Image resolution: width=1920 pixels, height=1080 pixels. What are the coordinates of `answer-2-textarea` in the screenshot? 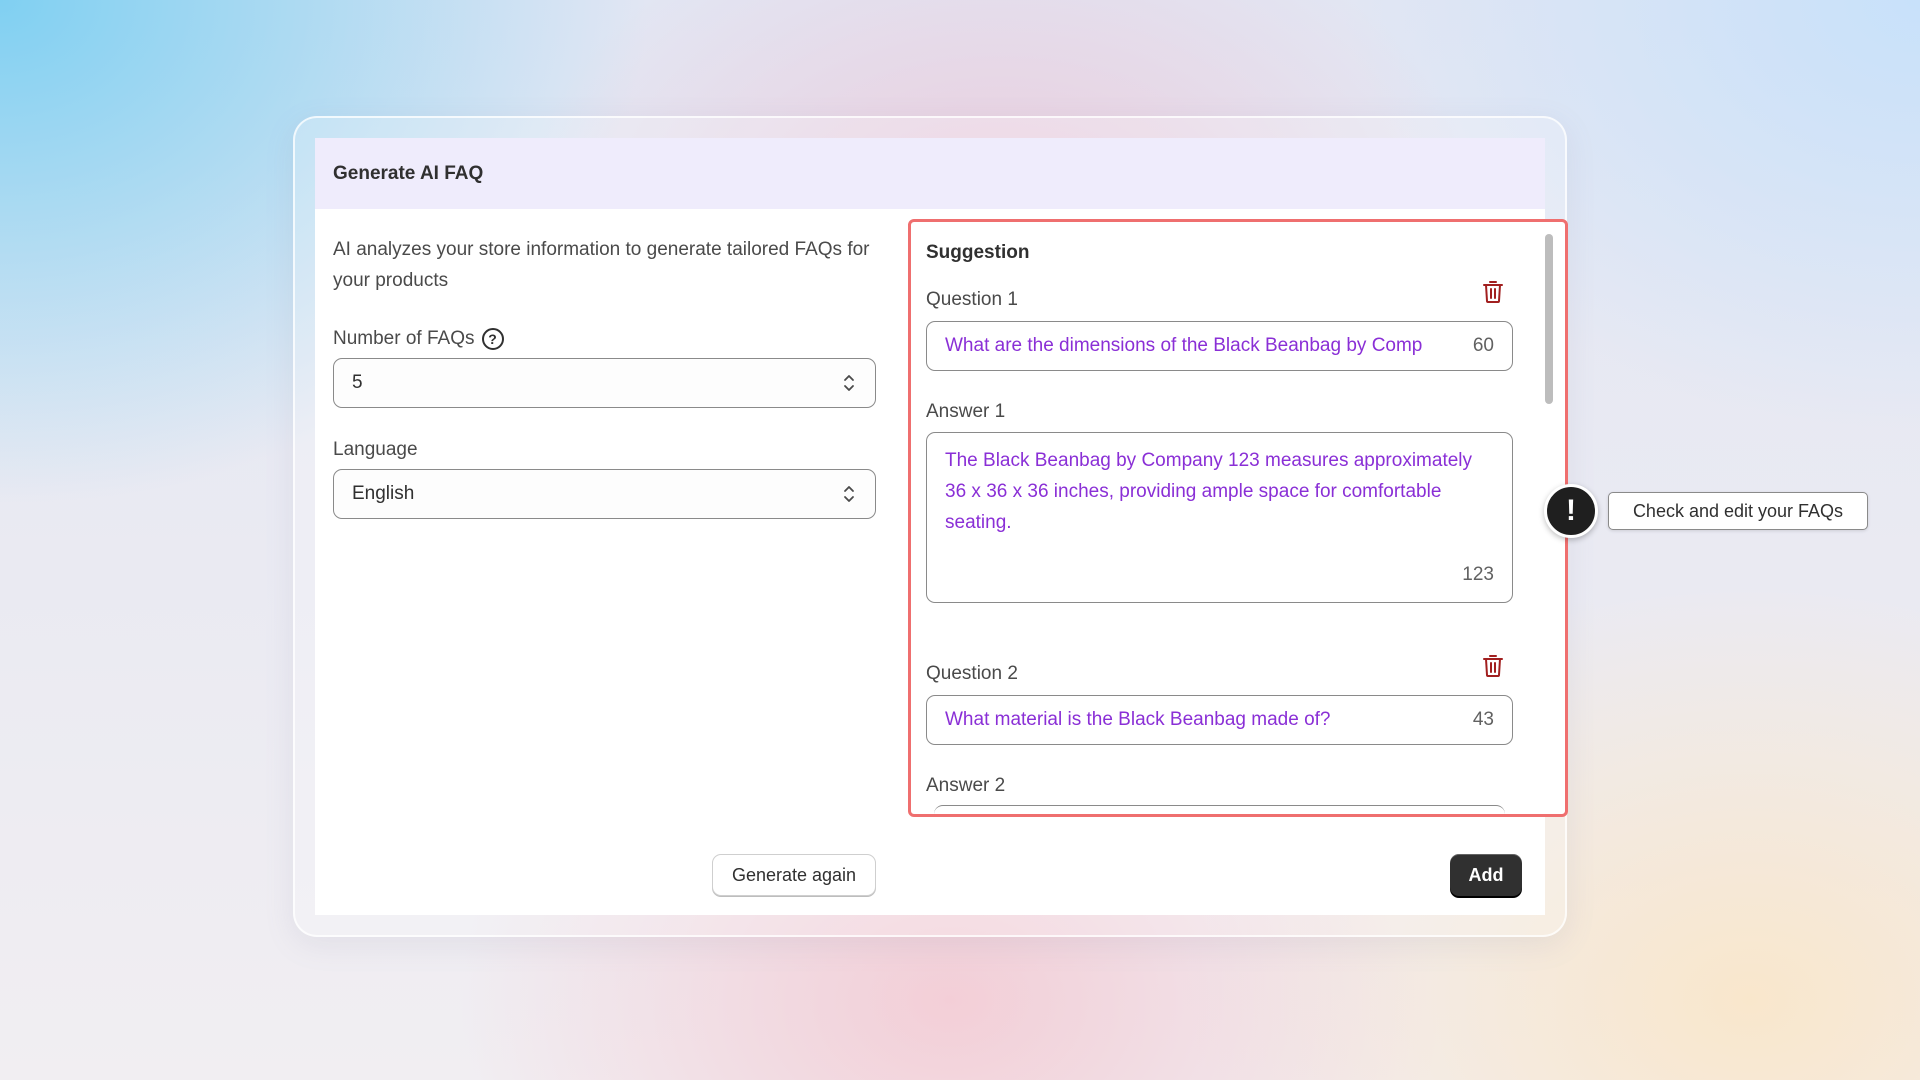 It's located at (1219, 809).